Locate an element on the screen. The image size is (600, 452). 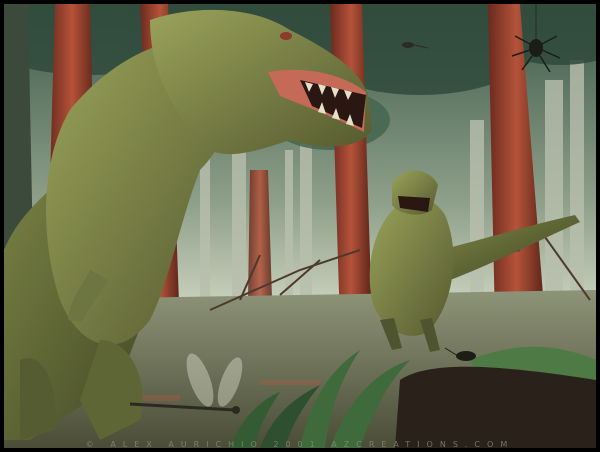
copyright-caption: © ALEX AURICHIO 2001 AZCREATIONS.COM is located at coordinates (300, 444).